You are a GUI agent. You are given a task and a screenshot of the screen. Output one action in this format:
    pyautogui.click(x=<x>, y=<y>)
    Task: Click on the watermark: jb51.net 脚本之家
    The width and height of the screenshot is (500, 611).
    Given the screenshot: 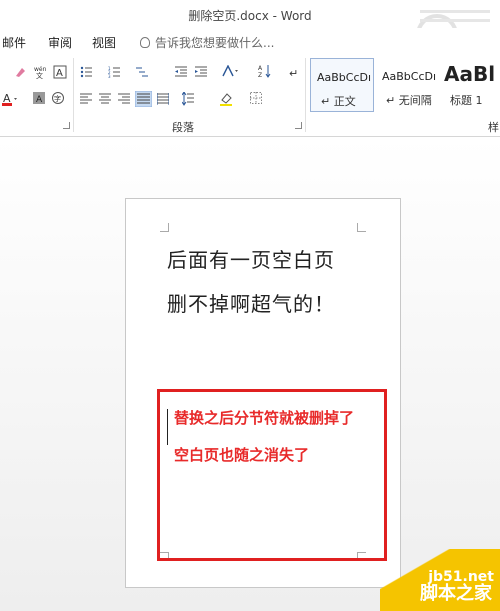 What is the action you would take?
    pyautogui.click(x=440, y=580)
    